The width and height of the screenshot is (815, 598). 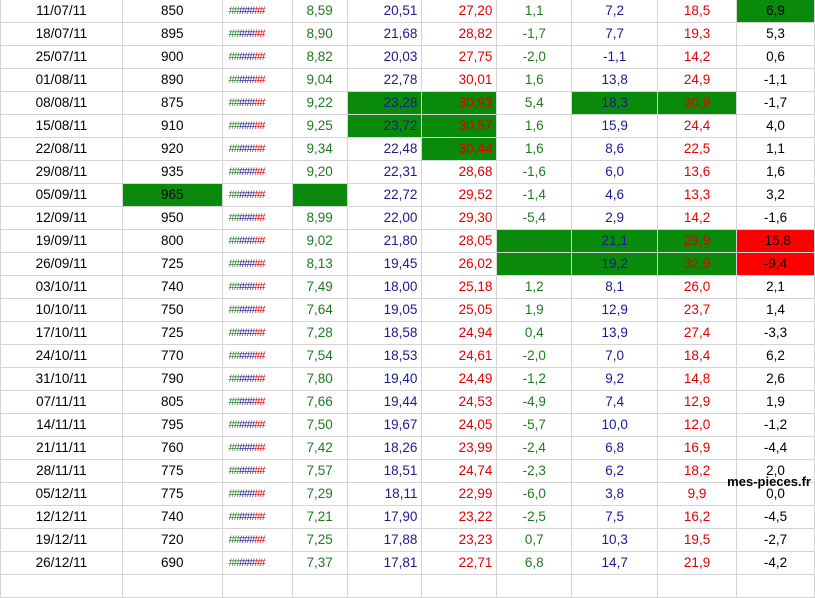 What do you see at coordinates (775, 448) in the screenshot?
I see `cell-g: -4,4` at bounding box center [775, 448].